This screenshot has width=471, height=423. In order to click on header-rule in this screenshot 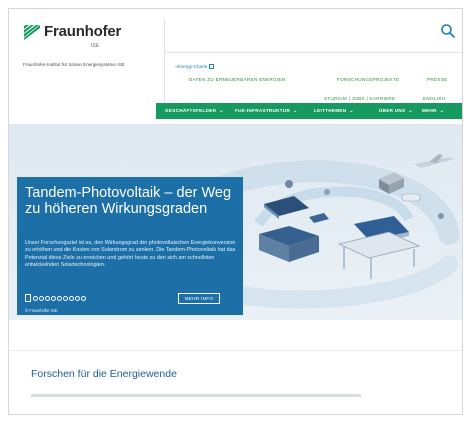, I will do `click(313, 52)`.